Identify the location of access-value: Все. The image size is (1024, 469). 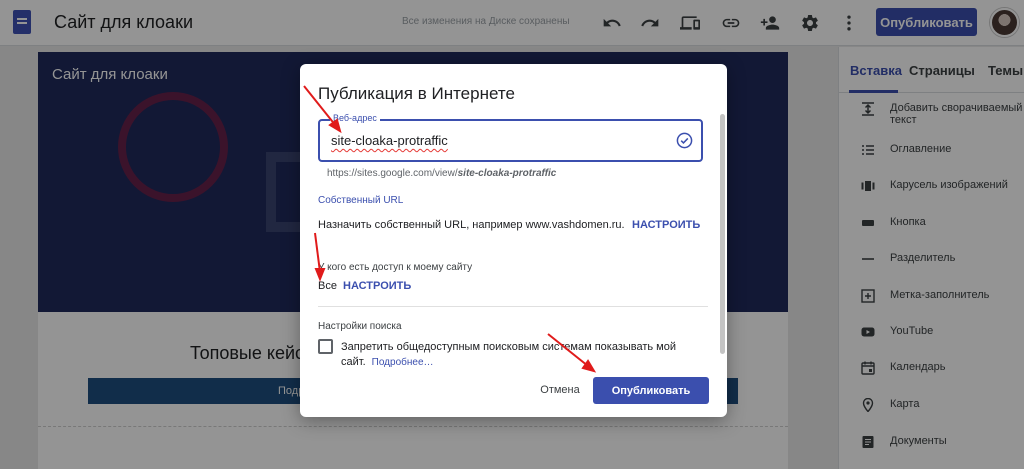
(327, 286).